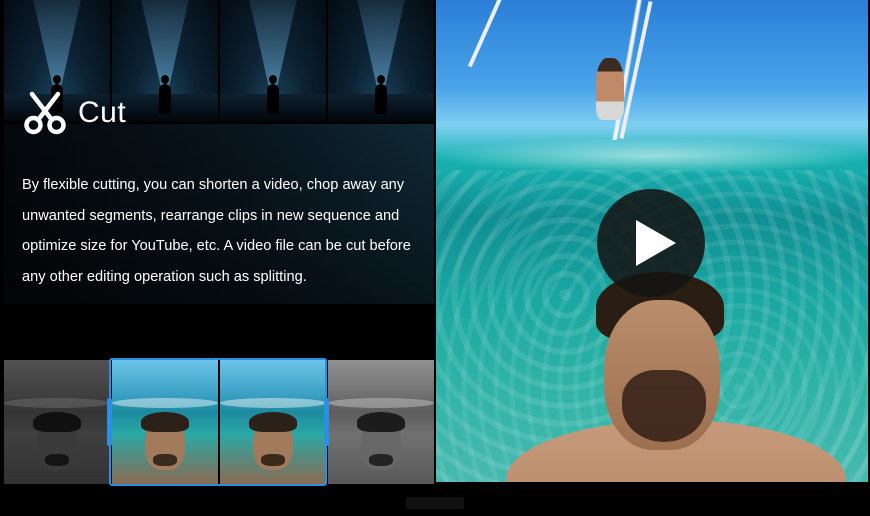 The width and height of the screenshot is (870, 516). I want to click on play-icon, so click(656, 243).